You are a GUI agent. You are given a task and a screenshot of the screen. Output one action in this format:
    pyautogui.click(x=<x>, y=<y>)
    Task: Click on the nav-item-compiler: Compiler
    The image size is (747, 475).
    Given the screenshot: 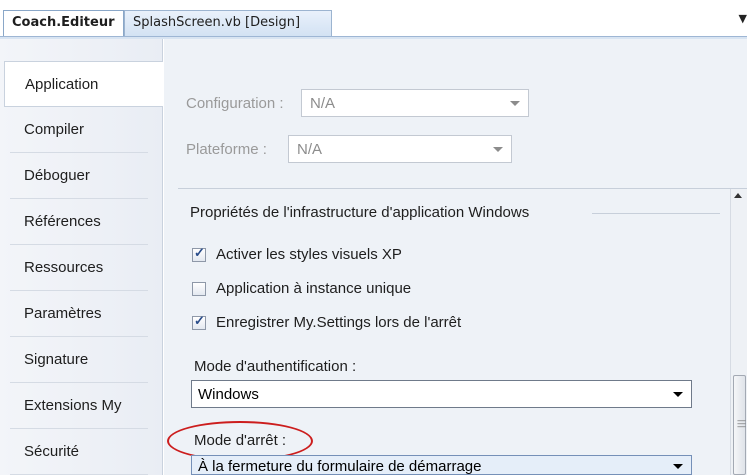 What is the action you would take?
    pyautogui.click(x=79, y=130)
    